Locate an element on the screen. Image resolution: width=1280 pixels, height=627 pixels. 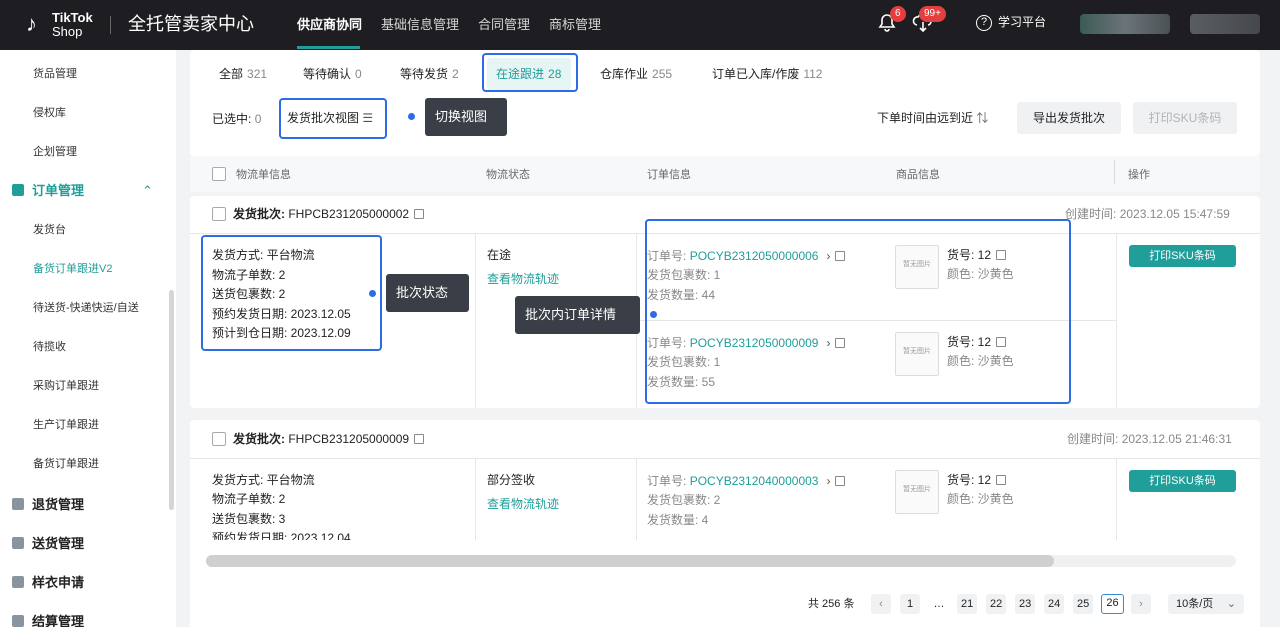
nav-supplier-collab: 供应商协同 is located at coordinates (329, 25).